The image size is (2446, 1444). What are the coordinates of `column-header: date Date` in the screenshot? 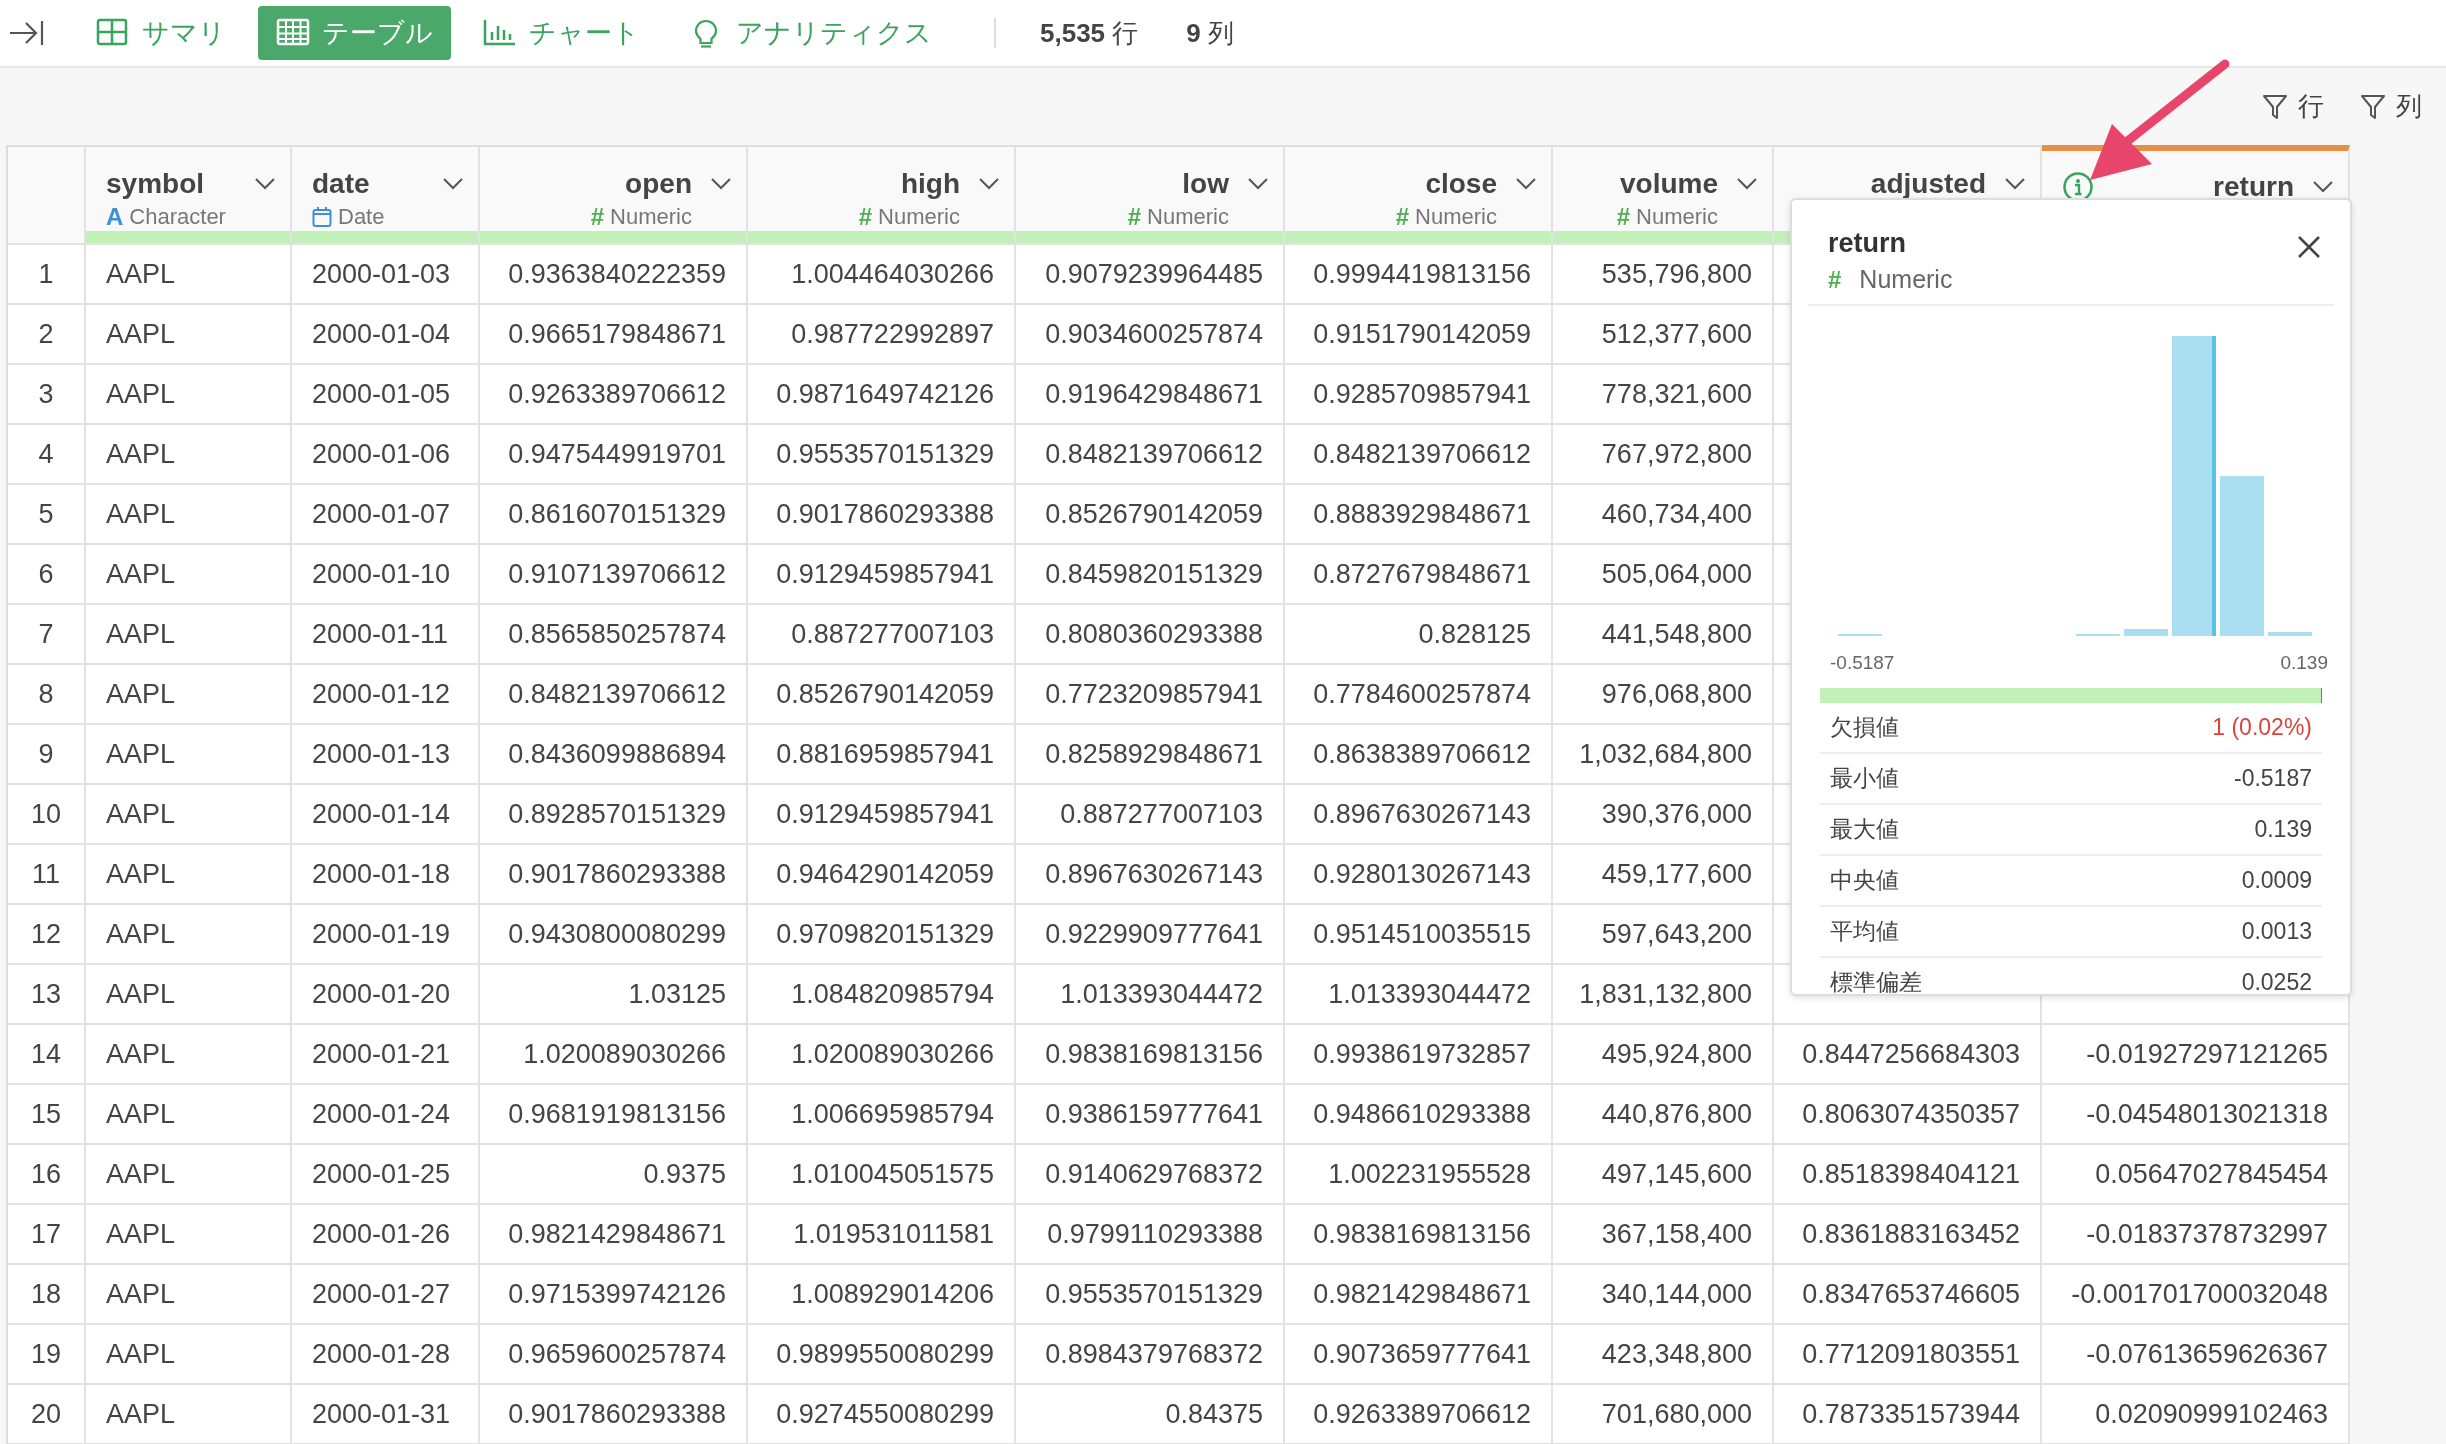 It's located at (386, 195).